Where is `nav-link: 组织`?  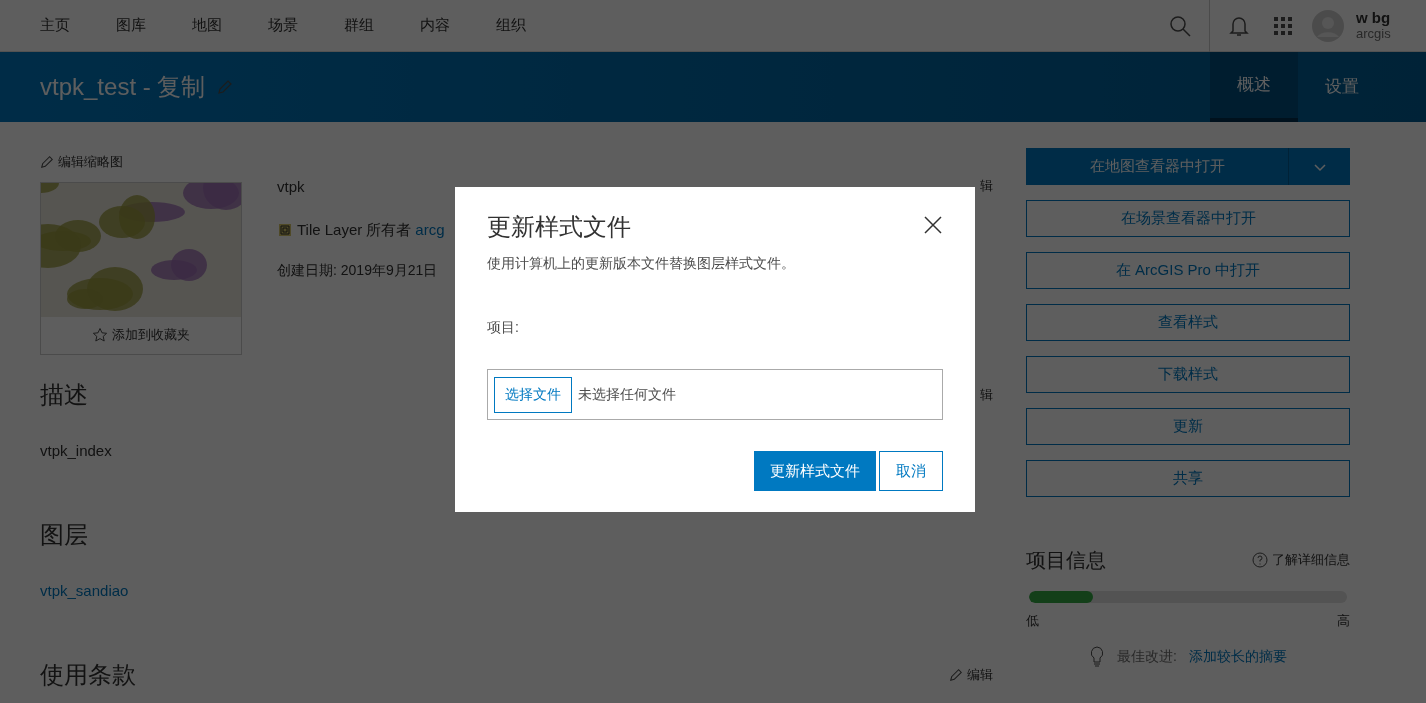
nav-link: 组织 is located at coordinates (511, 25).